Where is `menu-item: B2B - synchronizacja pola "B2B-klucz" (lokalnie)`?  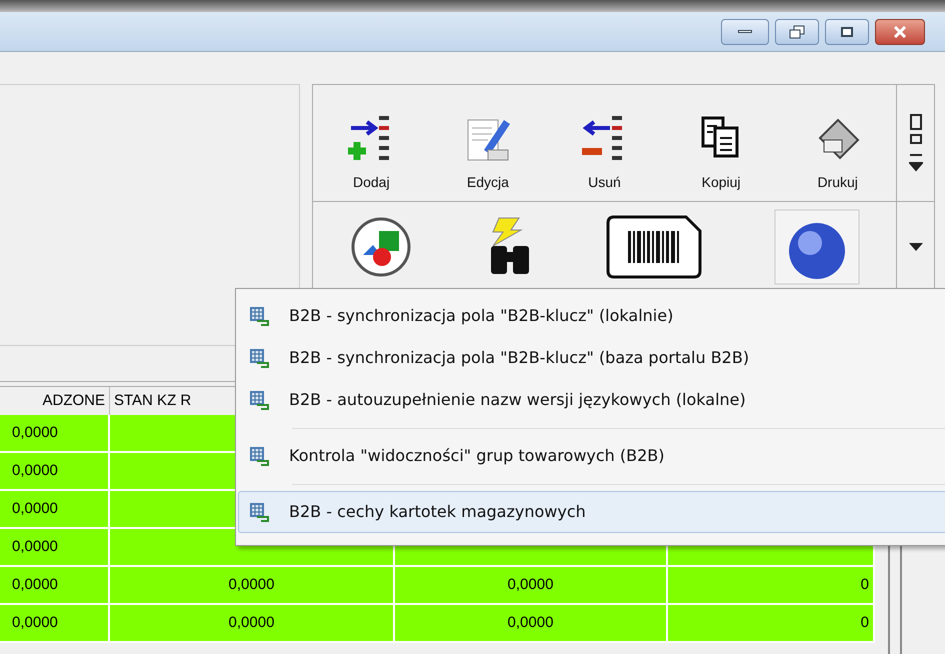
menu-item: B2B - synchronizacja pola "B2B-klucz" (lokalnie) is located at coordinates (591, 316).